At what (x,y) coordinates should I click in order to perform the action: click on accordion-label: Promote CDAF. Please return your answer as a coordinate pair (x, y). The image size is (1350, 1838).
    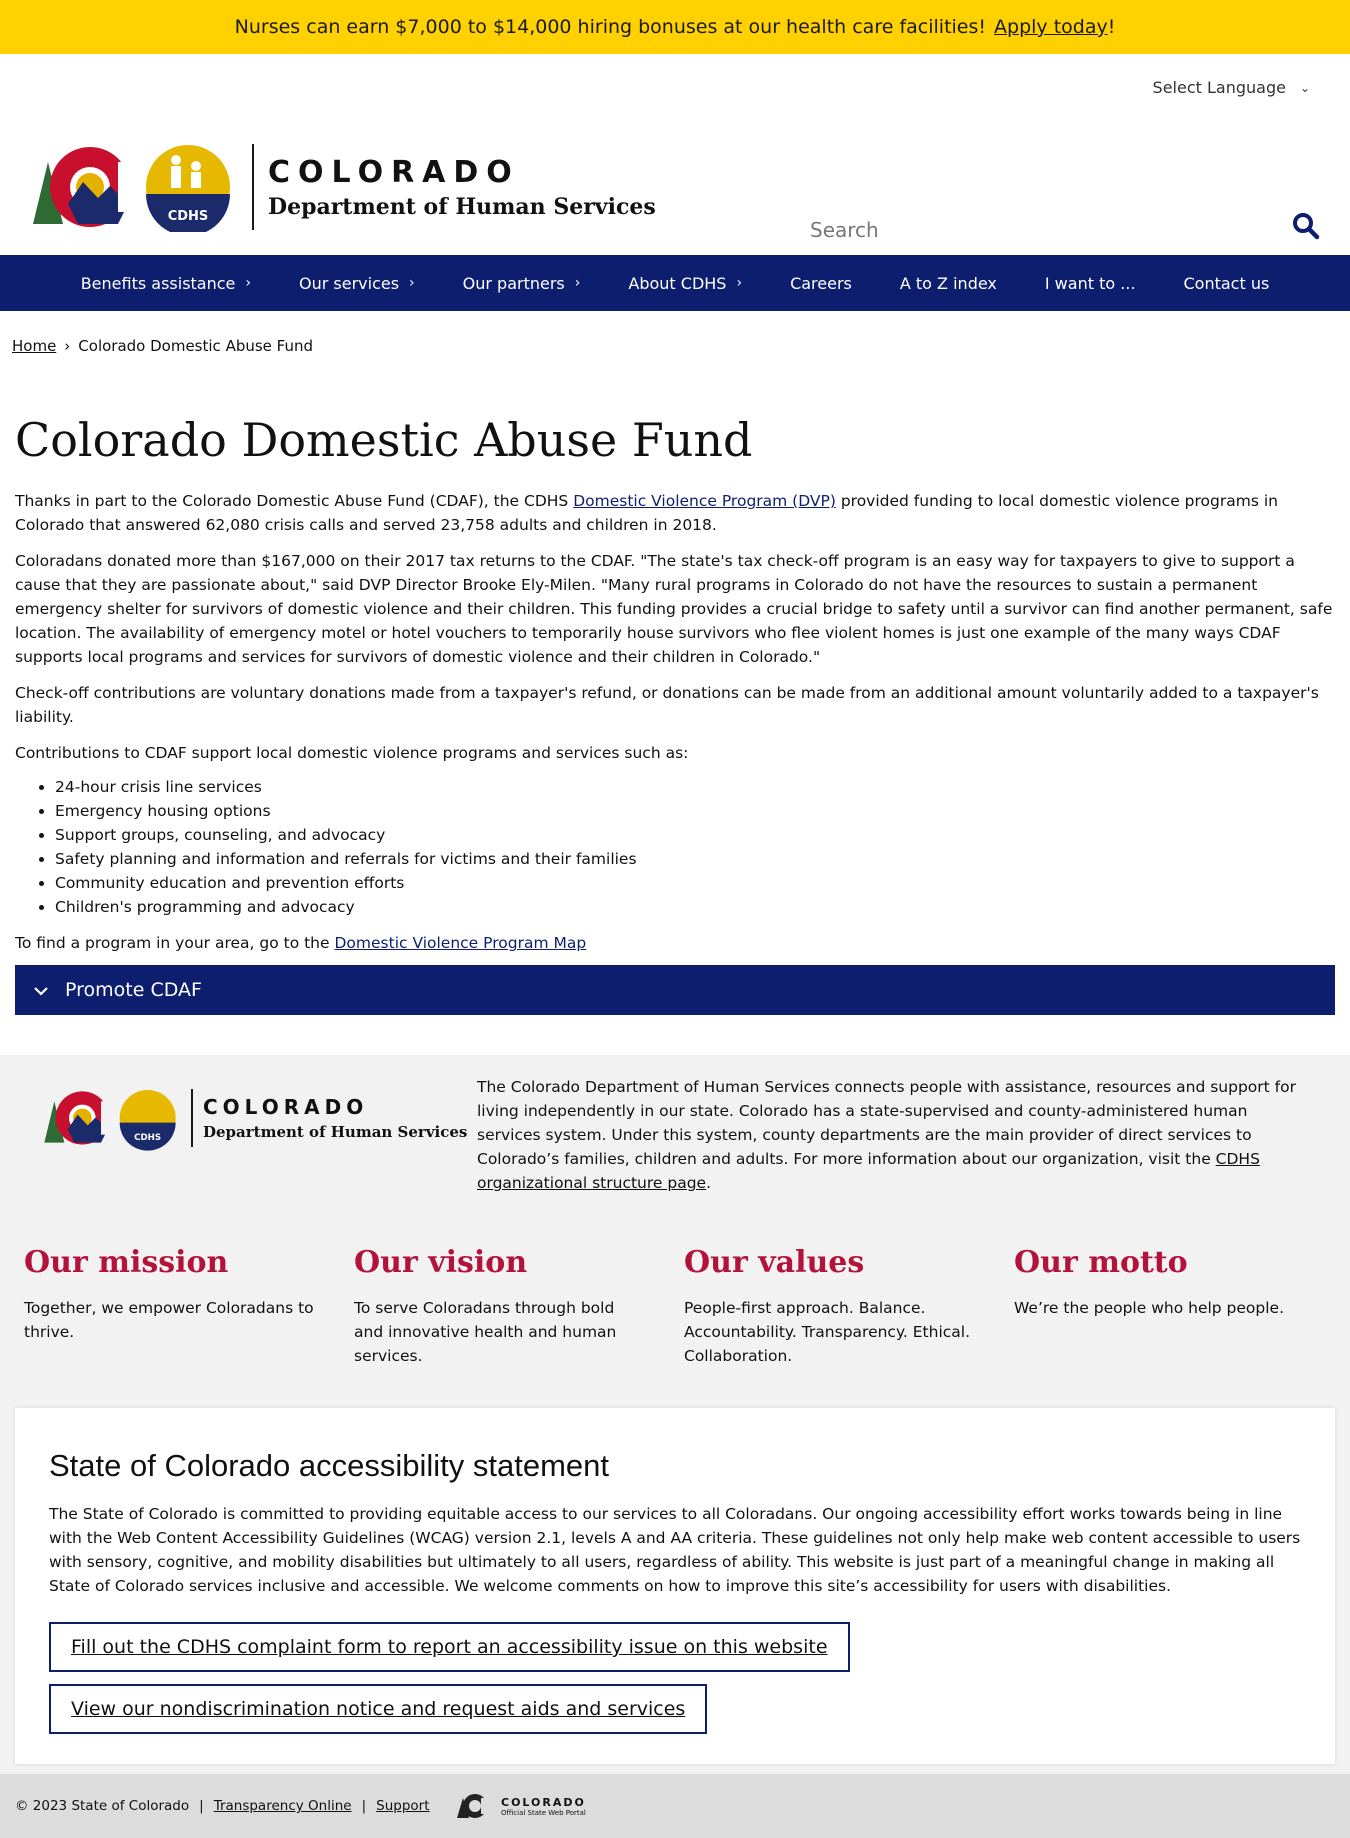
    Looking at the image, I should click on (133, 990).